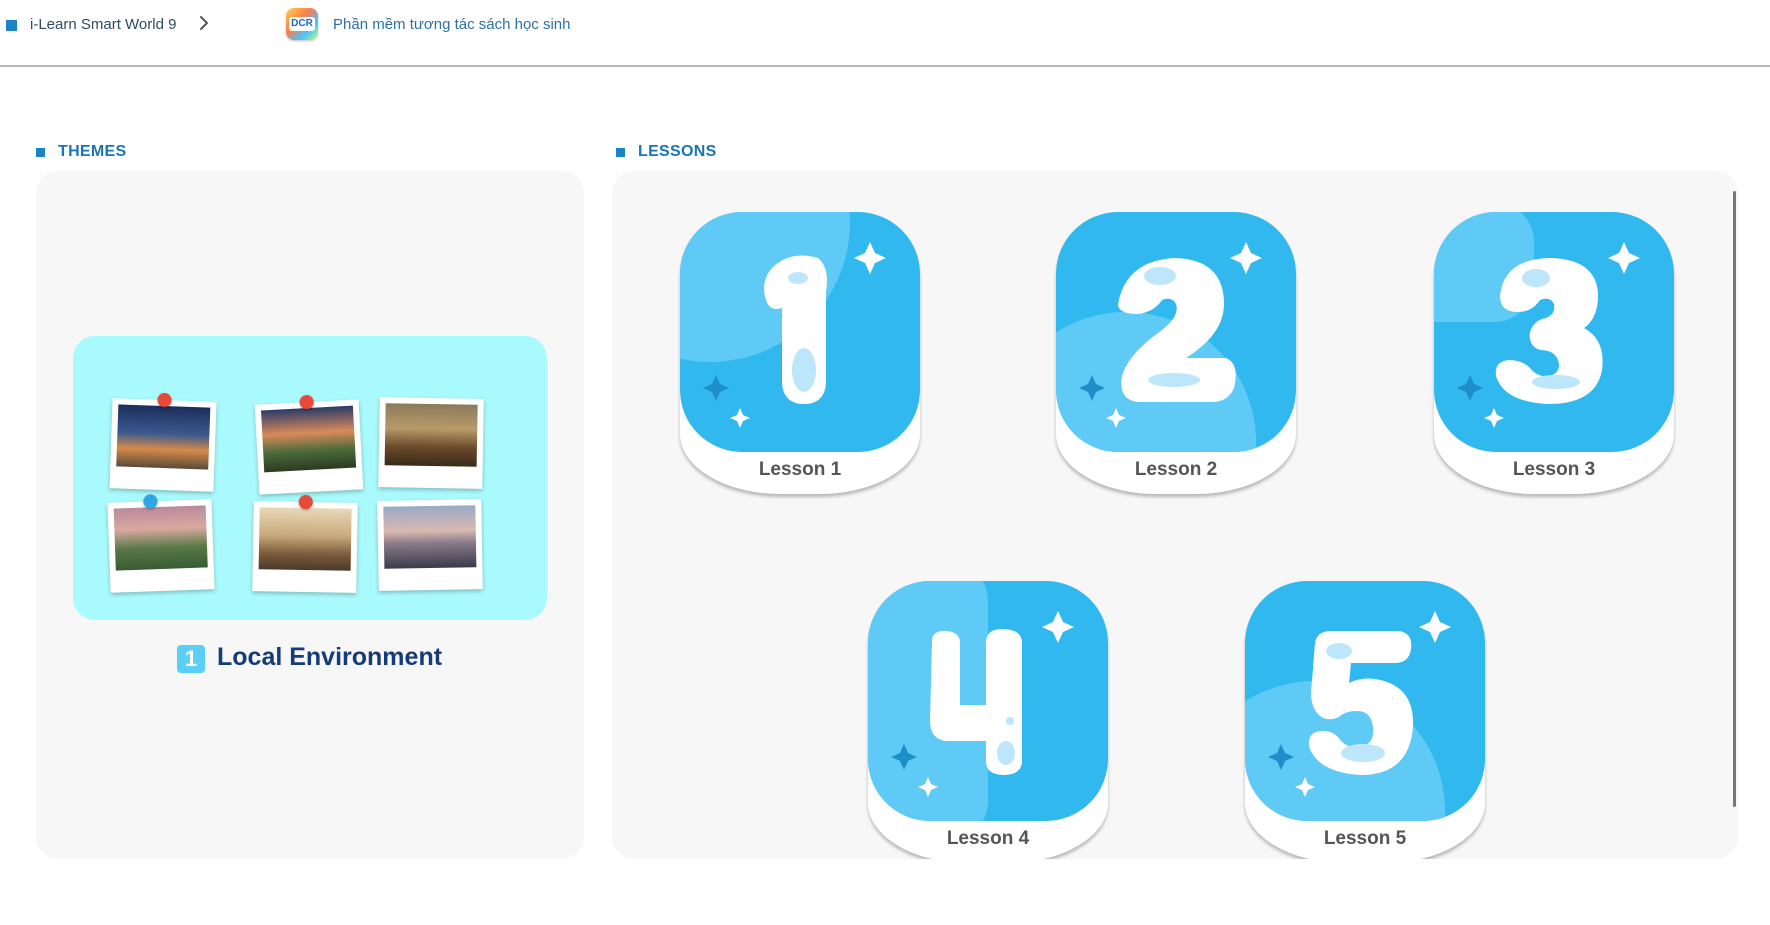 Image resolution: width=1770 pixels, height=925 pixels. What do you see at coordinates (1734, 499) in the screenshot?
I see `scrollbar` at bounding box center [1734, 499].